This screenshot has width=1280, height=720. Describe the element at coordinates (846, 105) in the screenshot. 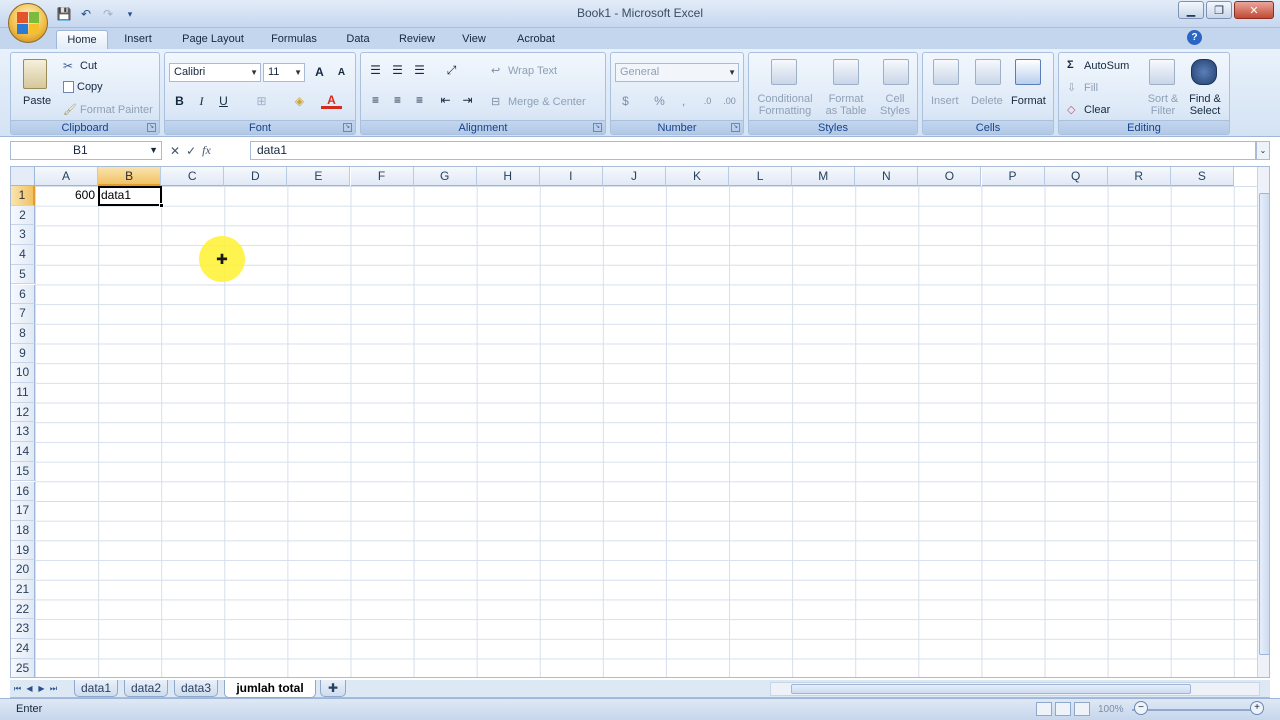

I see `format-as-table-button: Format as Table` at that location.